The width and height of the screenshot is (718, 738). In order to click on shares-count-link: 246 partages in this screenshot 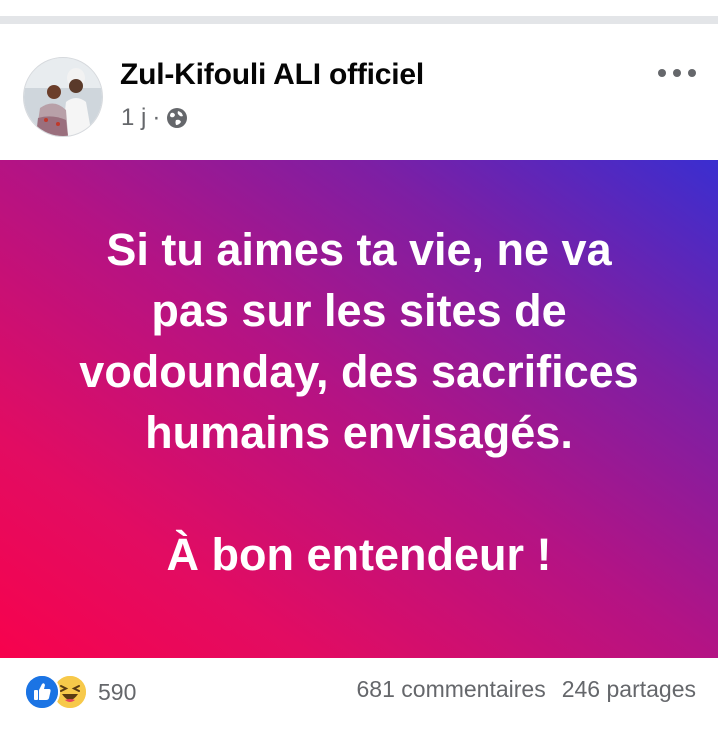, I will do `click(629, 689)`.